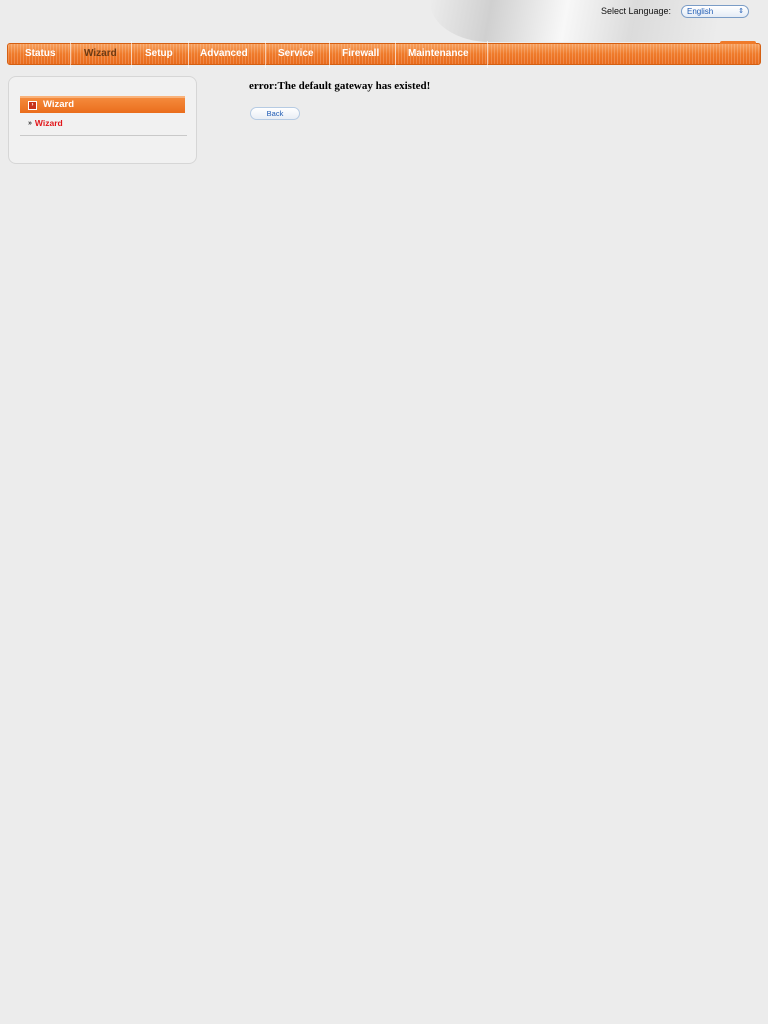 This screenshot has width=768, height=1024. I want to click on nav-tab-firewall: Firewall, so click(360, 54).